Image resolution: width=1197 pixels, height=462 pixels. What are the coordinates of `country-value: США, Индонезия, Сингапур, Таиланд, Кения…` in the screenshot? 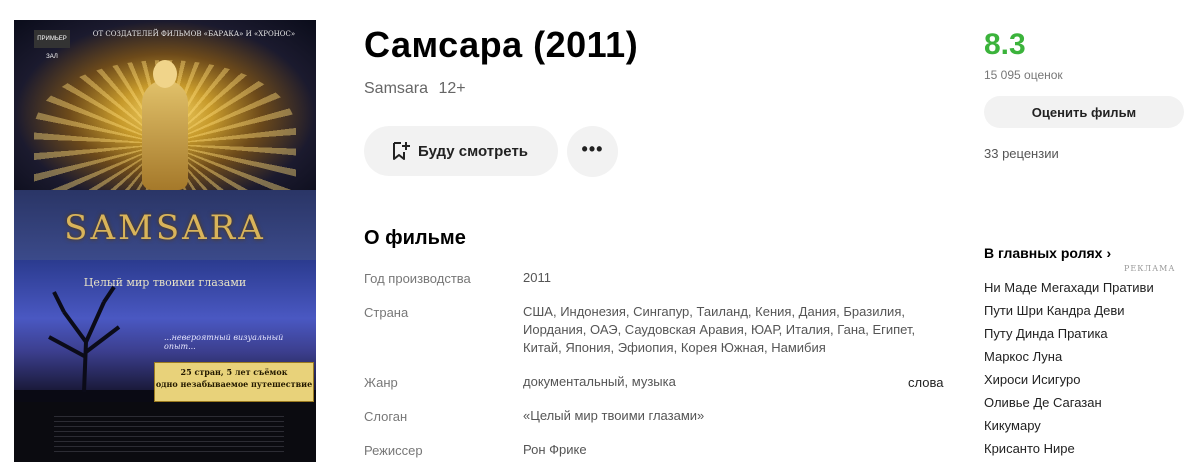 It's located at (725, 330).